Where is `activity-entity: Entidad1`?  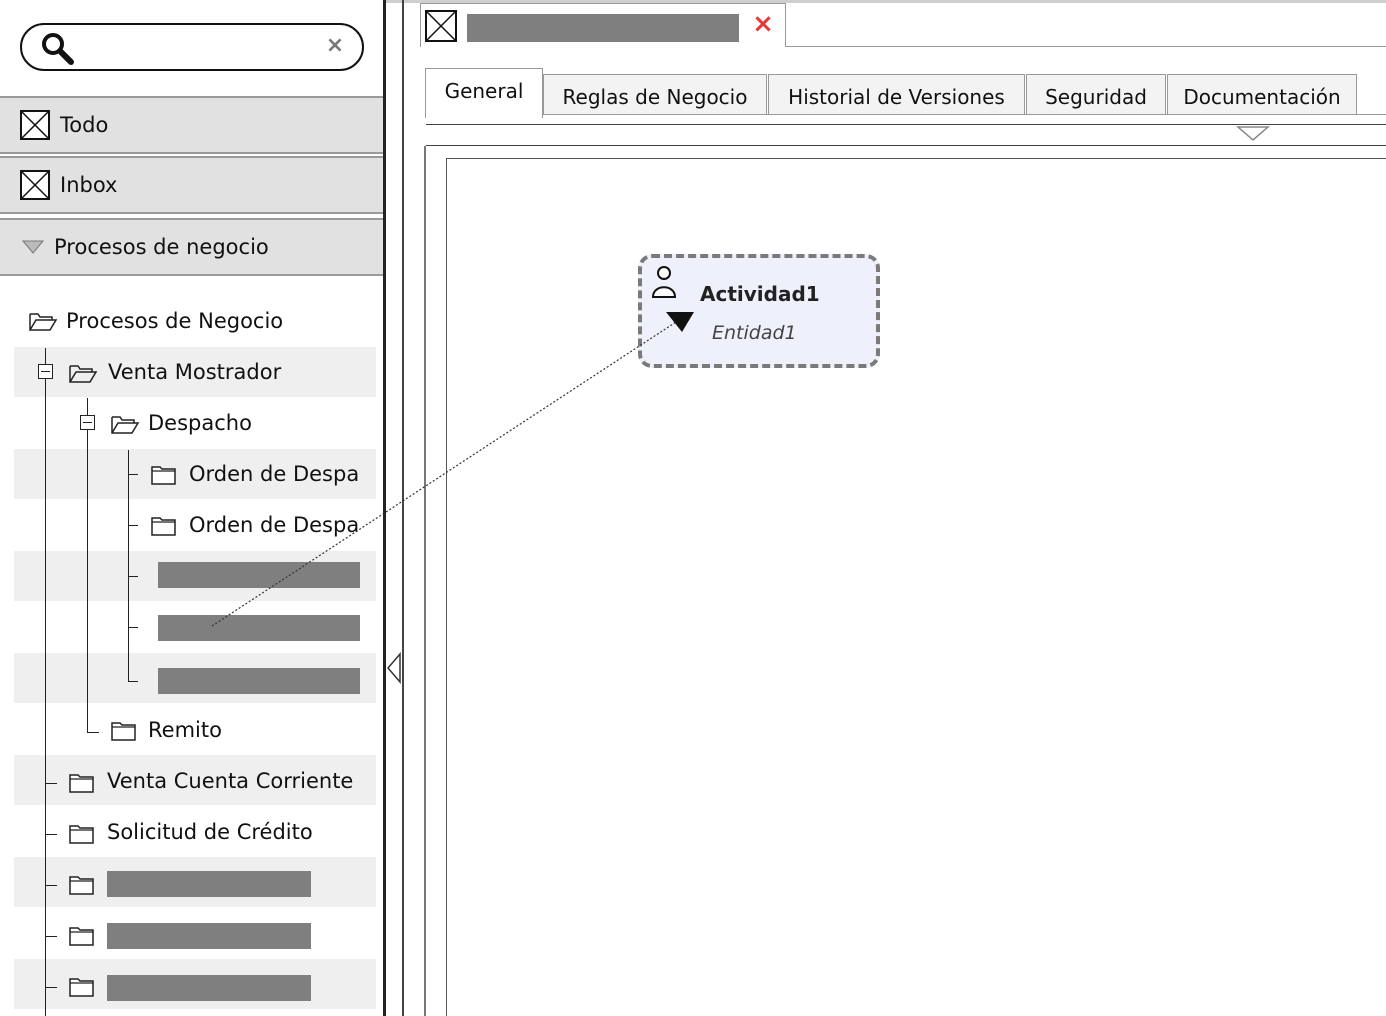
activity-entity: Entidad1 is located at coordinates (754, 333).